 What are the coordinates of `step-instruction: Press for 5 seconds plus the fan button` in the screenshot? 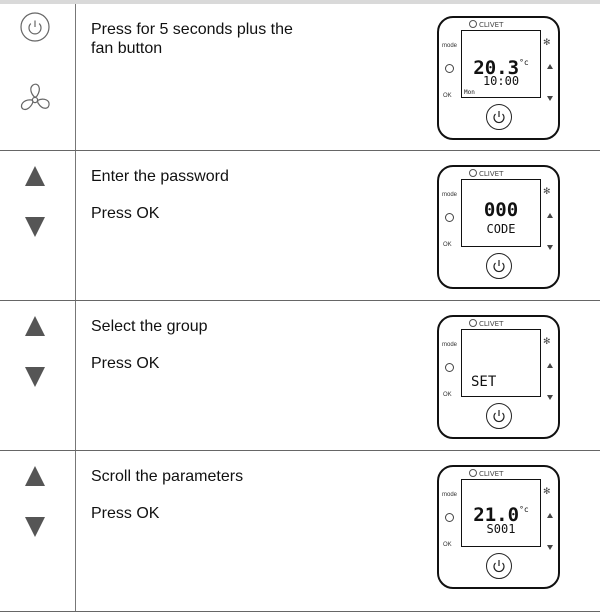 It's located at (192, 39).